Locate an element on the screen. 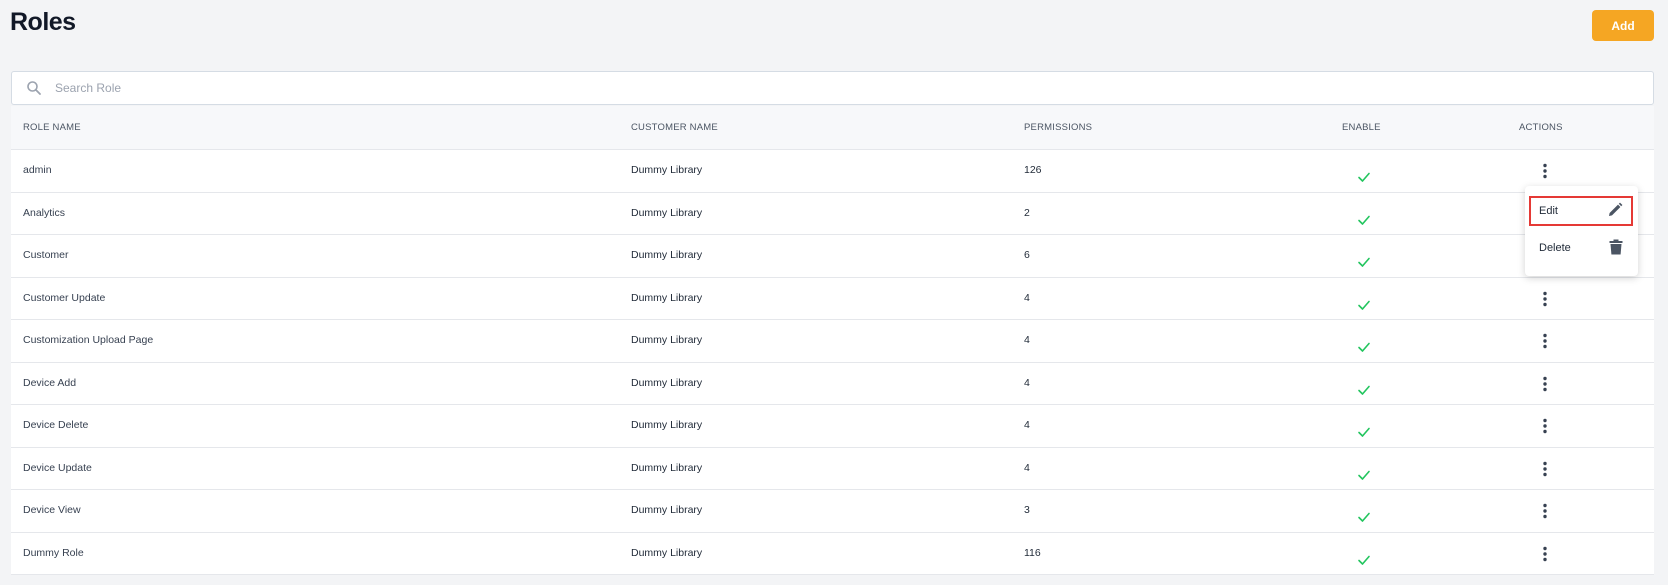 This screenshot has height=585, width=1668. role-name-cell: Customer is located at coordinates (46, 255).